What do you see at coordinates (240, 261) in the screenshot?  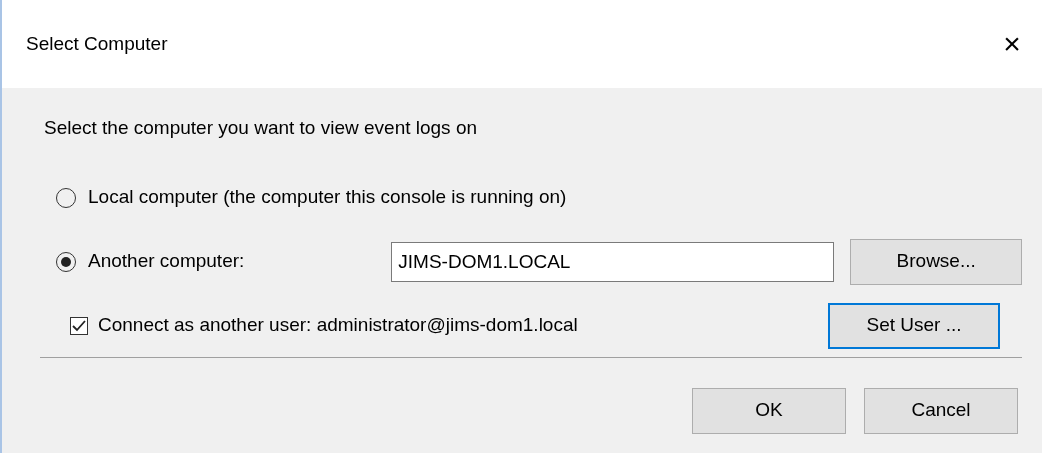 I see `radio-label: Another computer:` at bounding box center [240, 261].